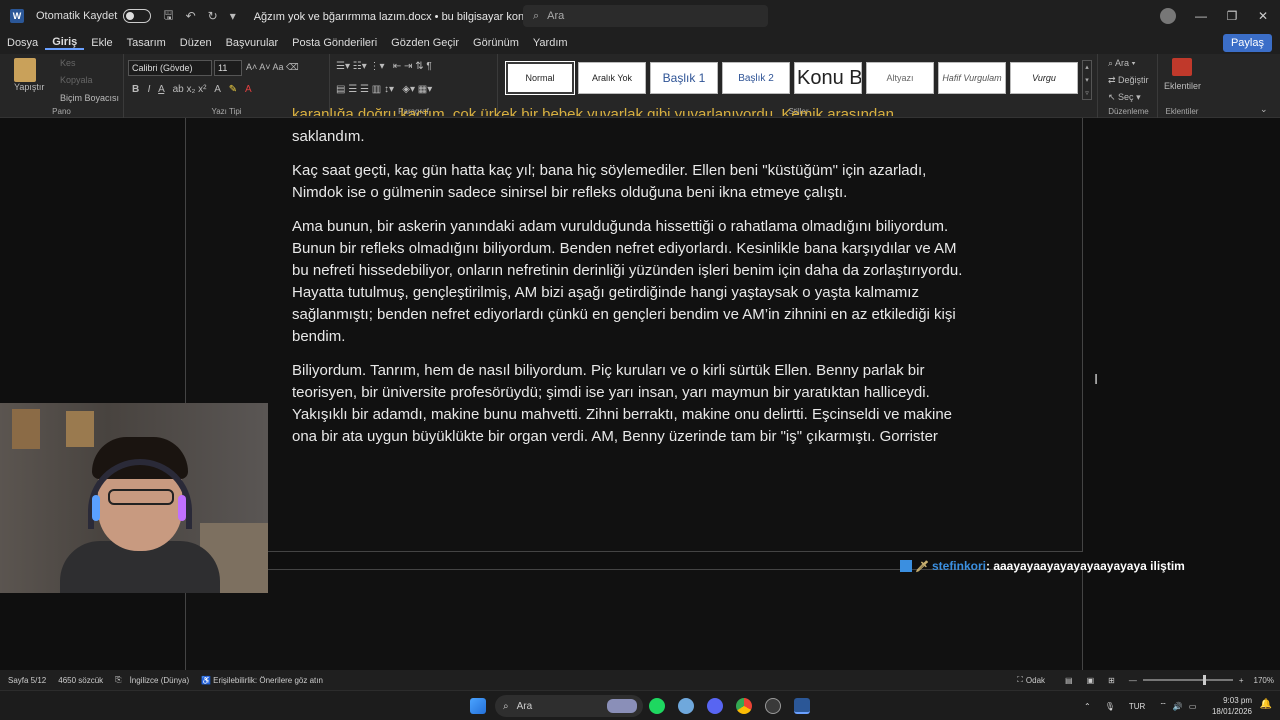 This screenshot has width=1280, height=720. I want to click on web-layout-icon: ⊞, so click(1111, 680).